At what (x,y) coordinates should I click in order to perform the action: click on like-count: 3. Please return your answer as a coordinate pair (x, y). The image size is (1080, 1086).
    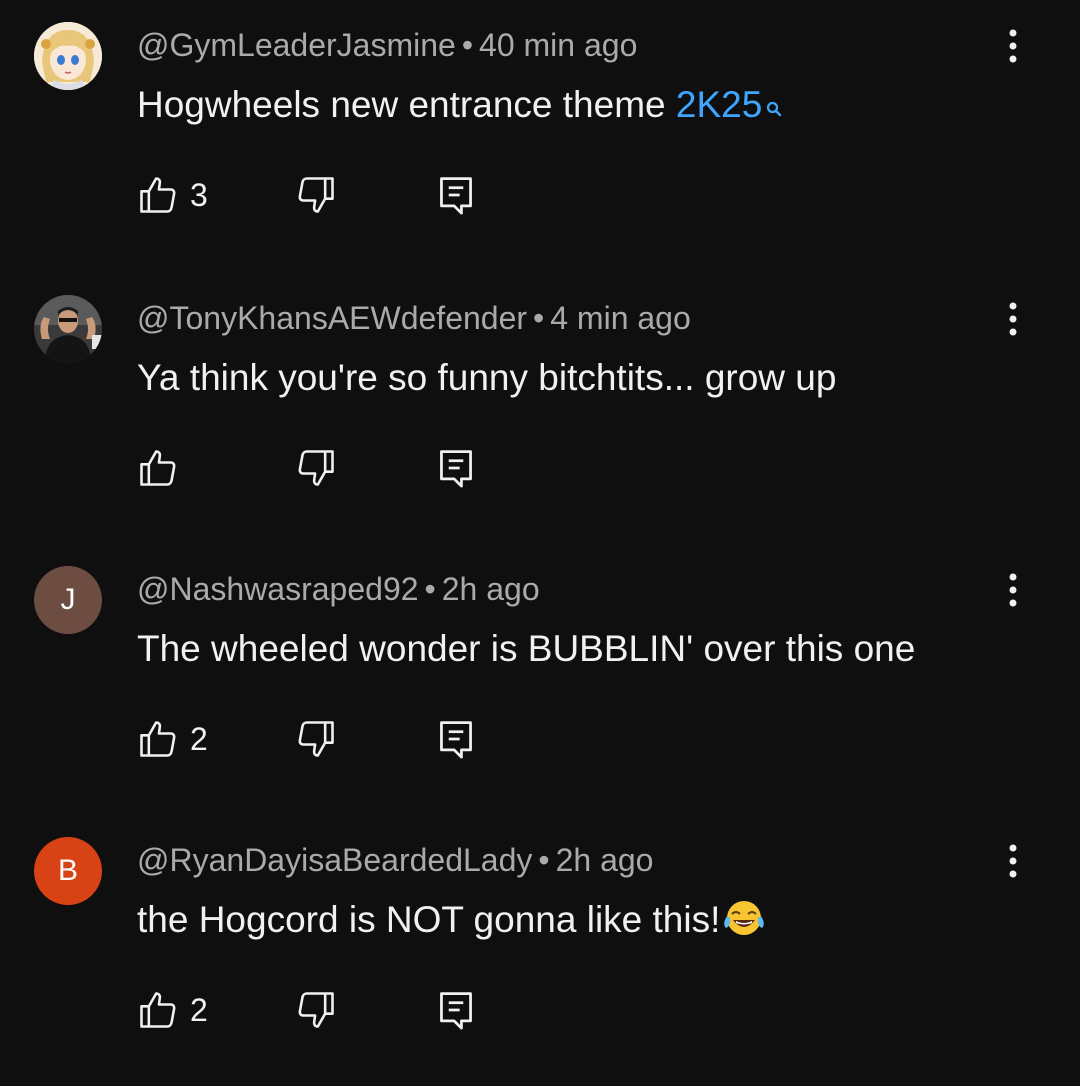
    Looking at the image, I should click on (199, 194).